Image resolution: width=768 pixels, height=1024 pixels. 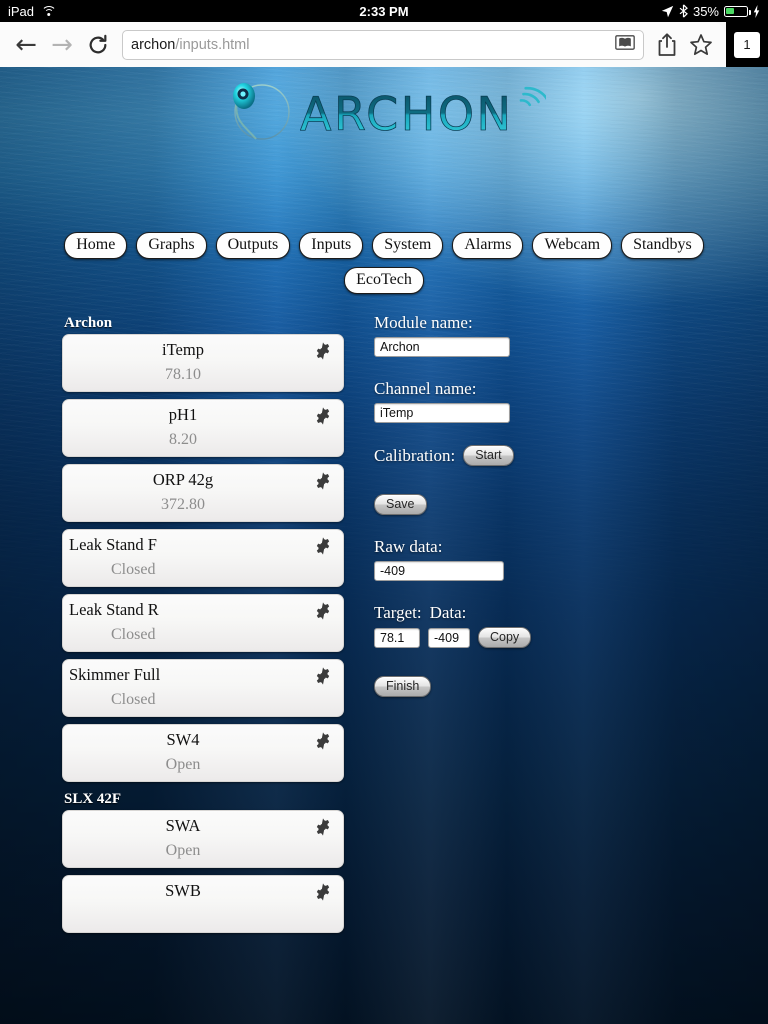 I want to click on bookmarks-button, so click(x=701, y=45).